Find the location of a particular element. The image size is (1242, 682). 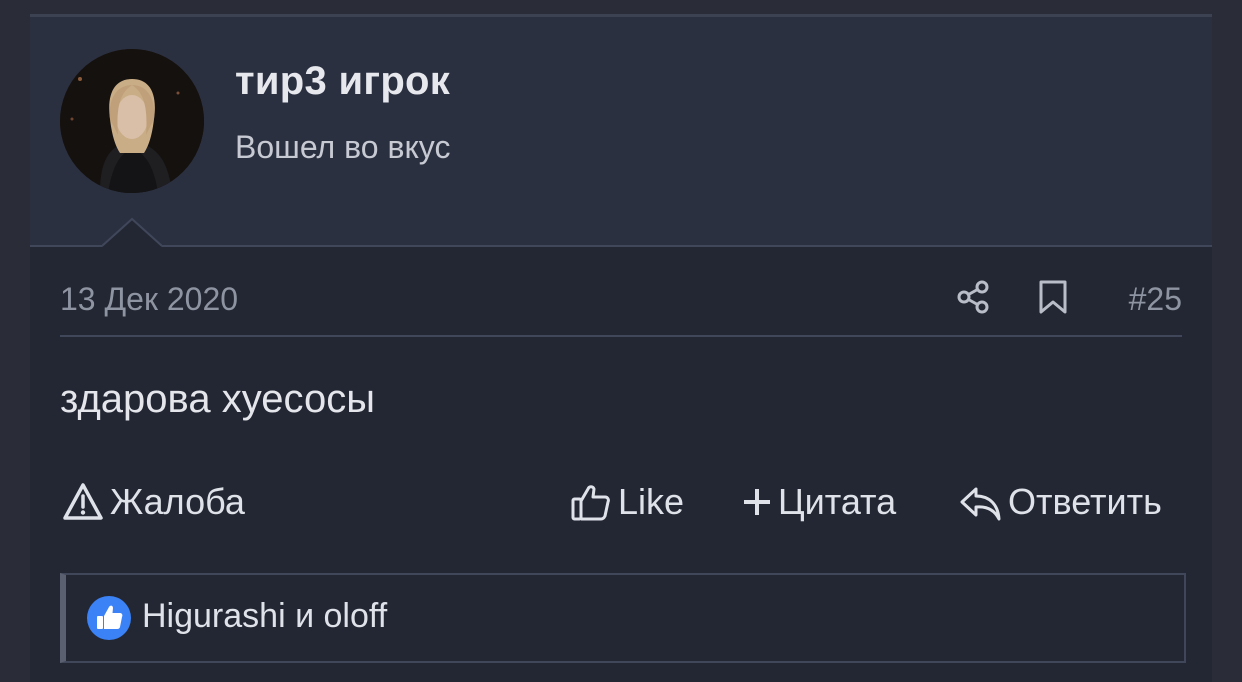

thumbs-up-icon is located at coordinates (590, 503).